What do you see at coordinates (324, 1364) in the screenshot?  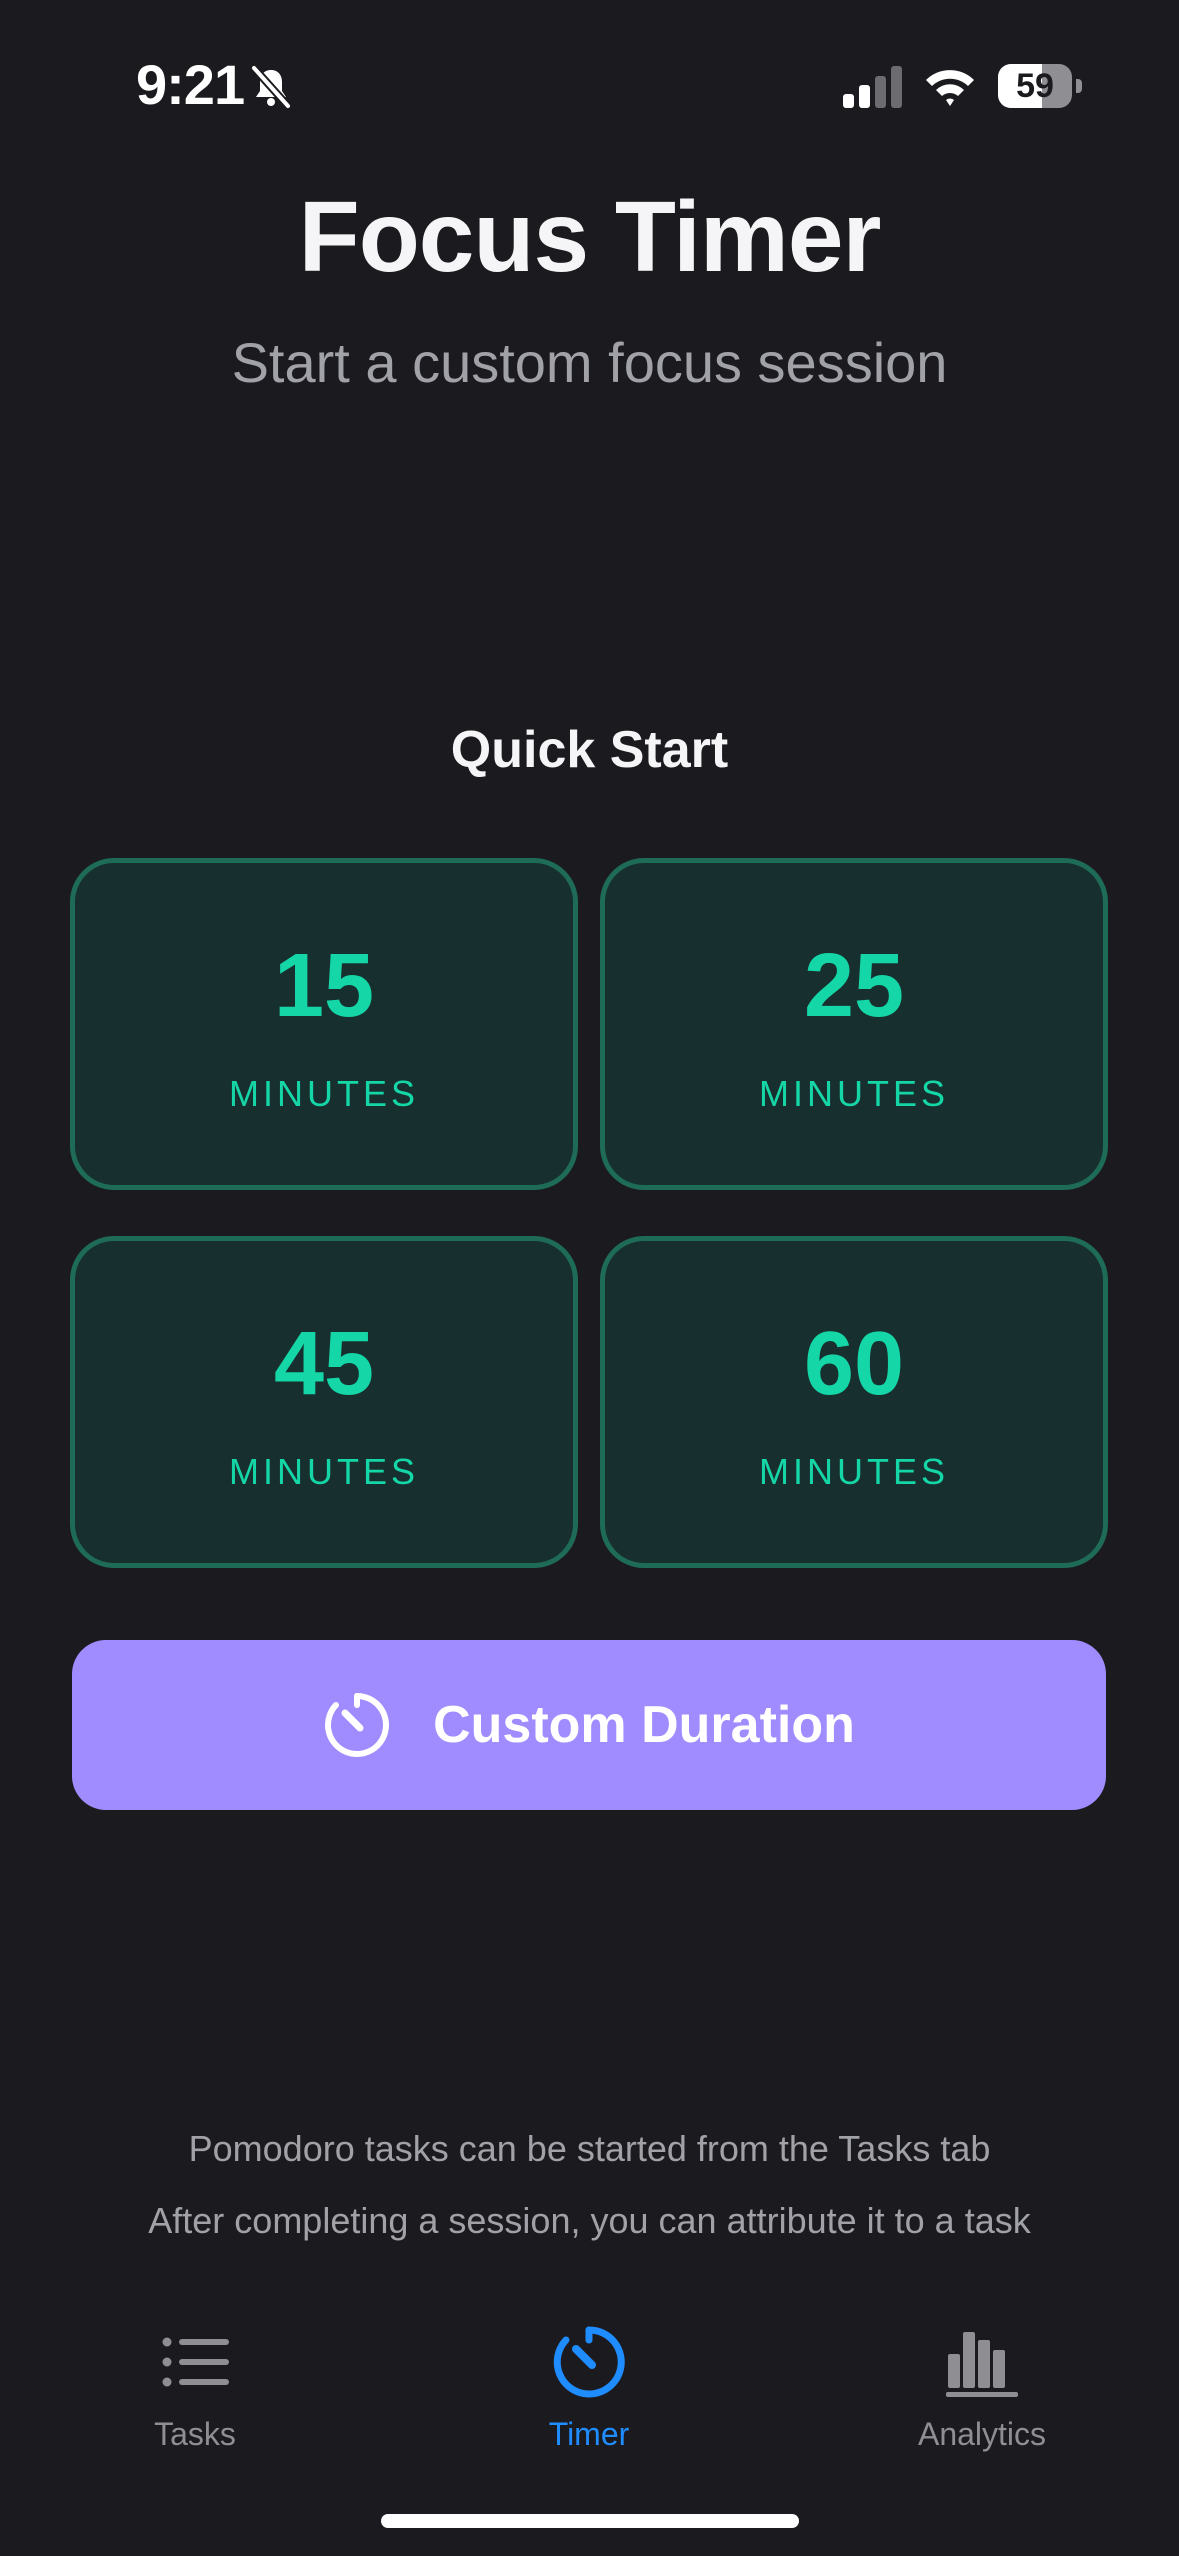 I see `preset-value: 45` at bounding box center [324, 1364].